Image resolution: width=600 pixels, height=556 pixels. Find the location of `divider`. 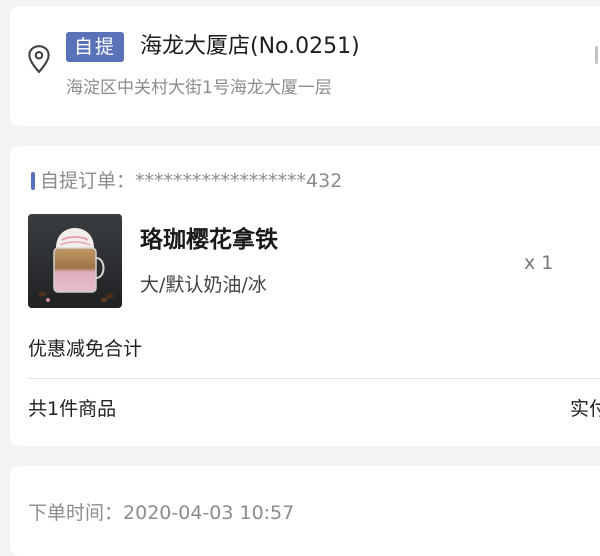

divider is located at coordinates (314, 378).